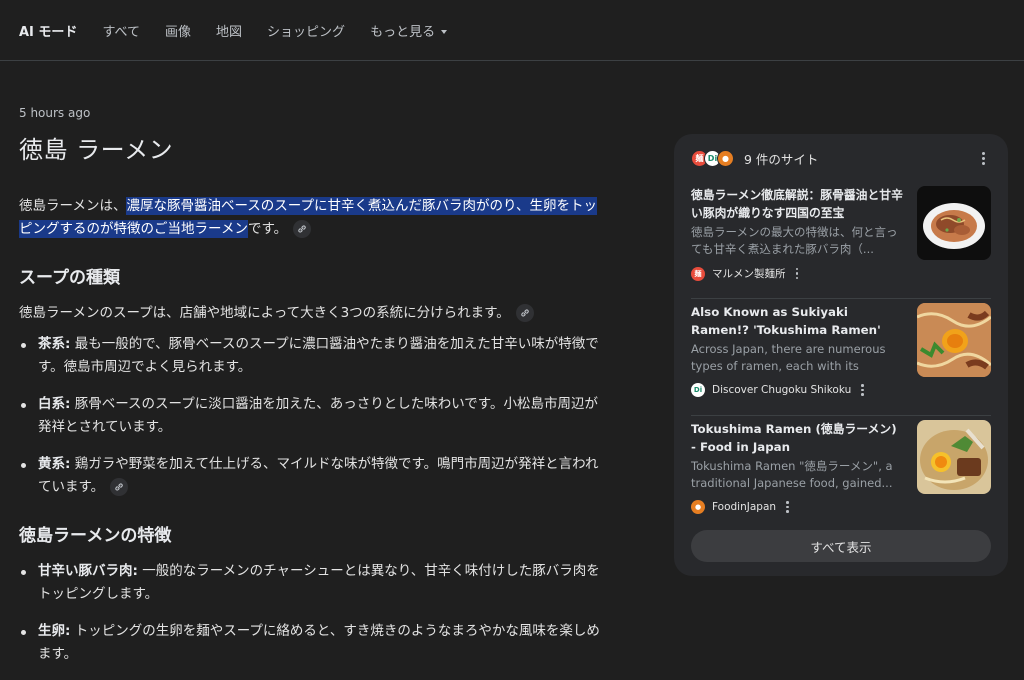 The image size is (1024, 680). Describe the element at coordinates (95, 536) in the screenshot. I see `section-features-heading: 徳島ラーメンの特徴` at that location.